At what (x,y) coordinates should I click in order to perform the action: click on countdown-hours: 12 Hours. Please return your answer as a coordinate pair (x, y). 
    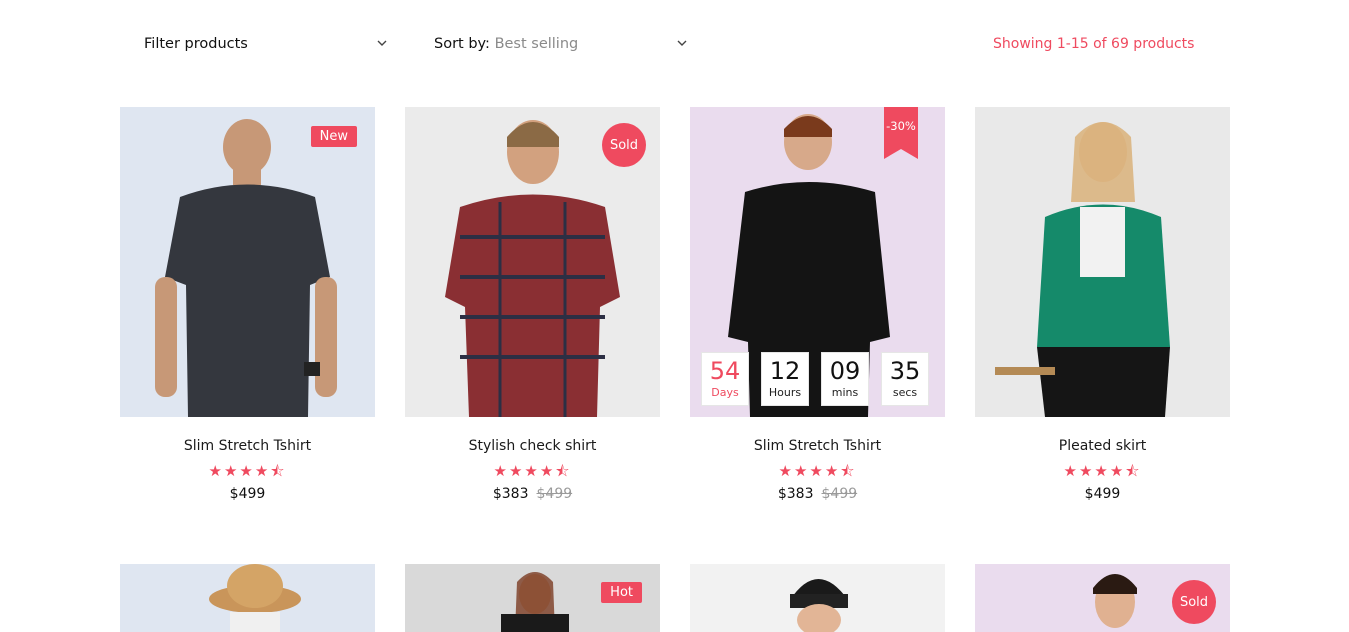
    Looking at the image, I should click on (785, 379).